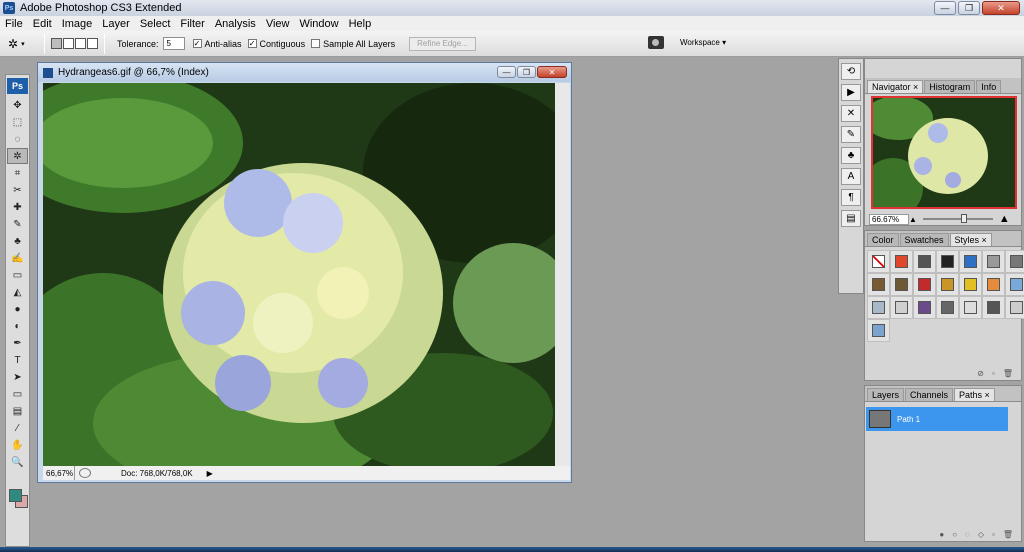 The image size is (1024, 552). Describe the element at coordinates (278, 24) in the screenshot. I see `menu-view: View` at that location.